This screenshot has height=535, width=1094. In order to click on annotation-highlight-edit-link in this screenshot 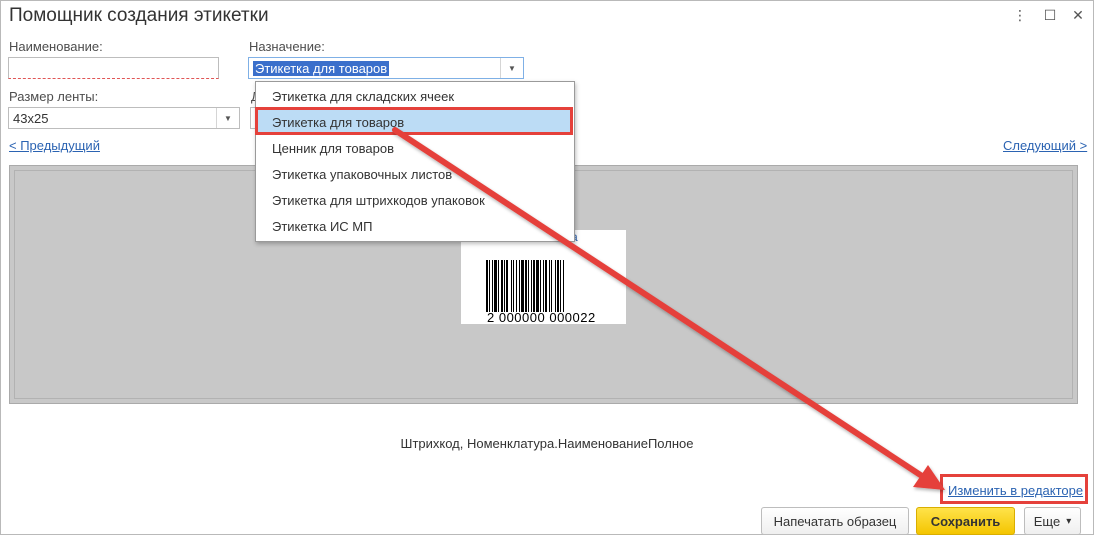, I will do `click(1014, 489)`.